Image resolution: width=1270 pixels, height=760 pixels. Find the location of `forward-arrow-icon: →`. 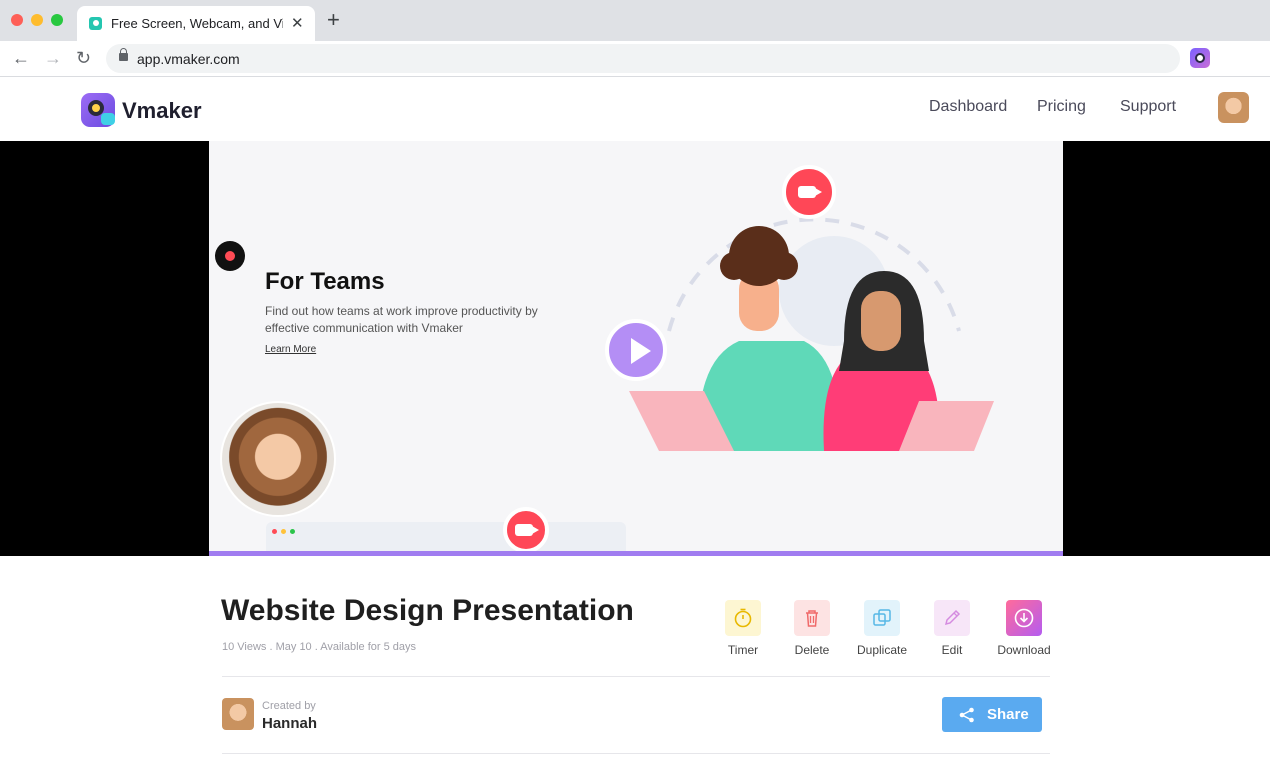

forward-arrow-icon: → is located at coordinates (53, 58).